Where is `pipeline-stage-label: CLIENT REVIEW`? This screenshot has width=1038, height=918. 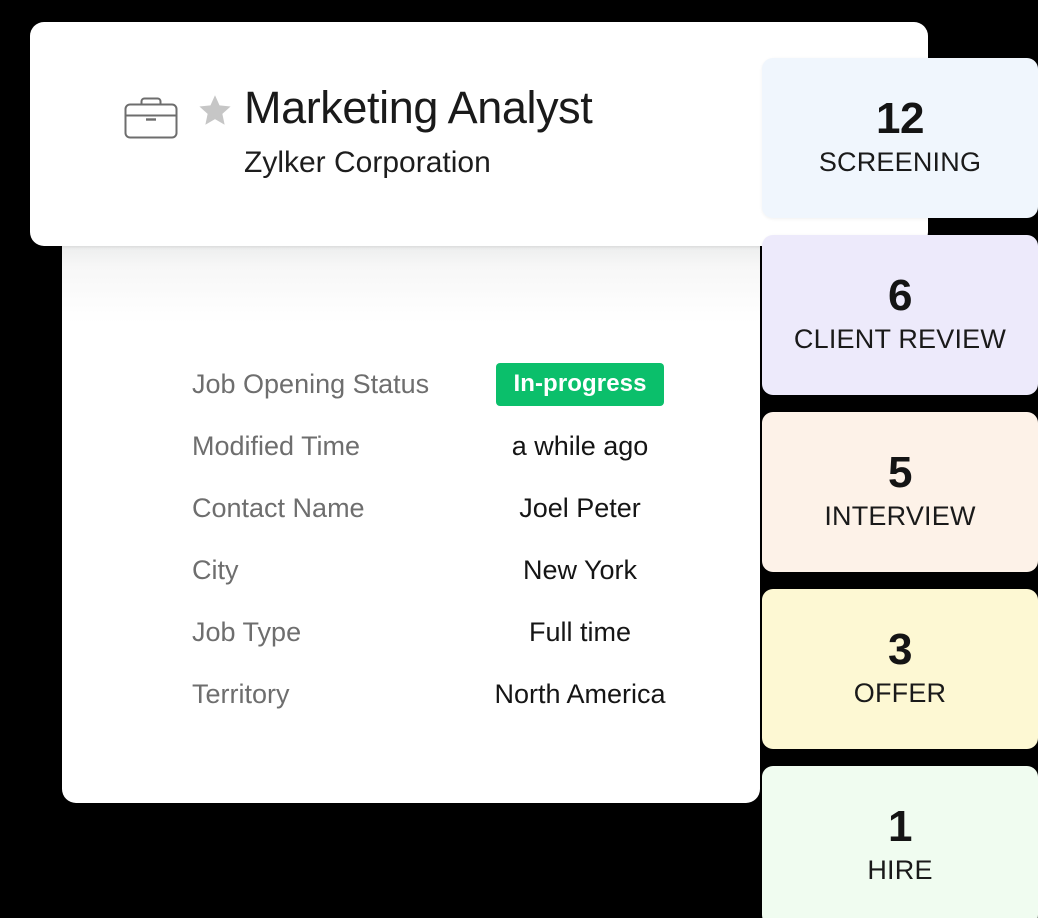 pipeline-stage-label: CLIENT REVIEW is located at coordinates (900, 339).